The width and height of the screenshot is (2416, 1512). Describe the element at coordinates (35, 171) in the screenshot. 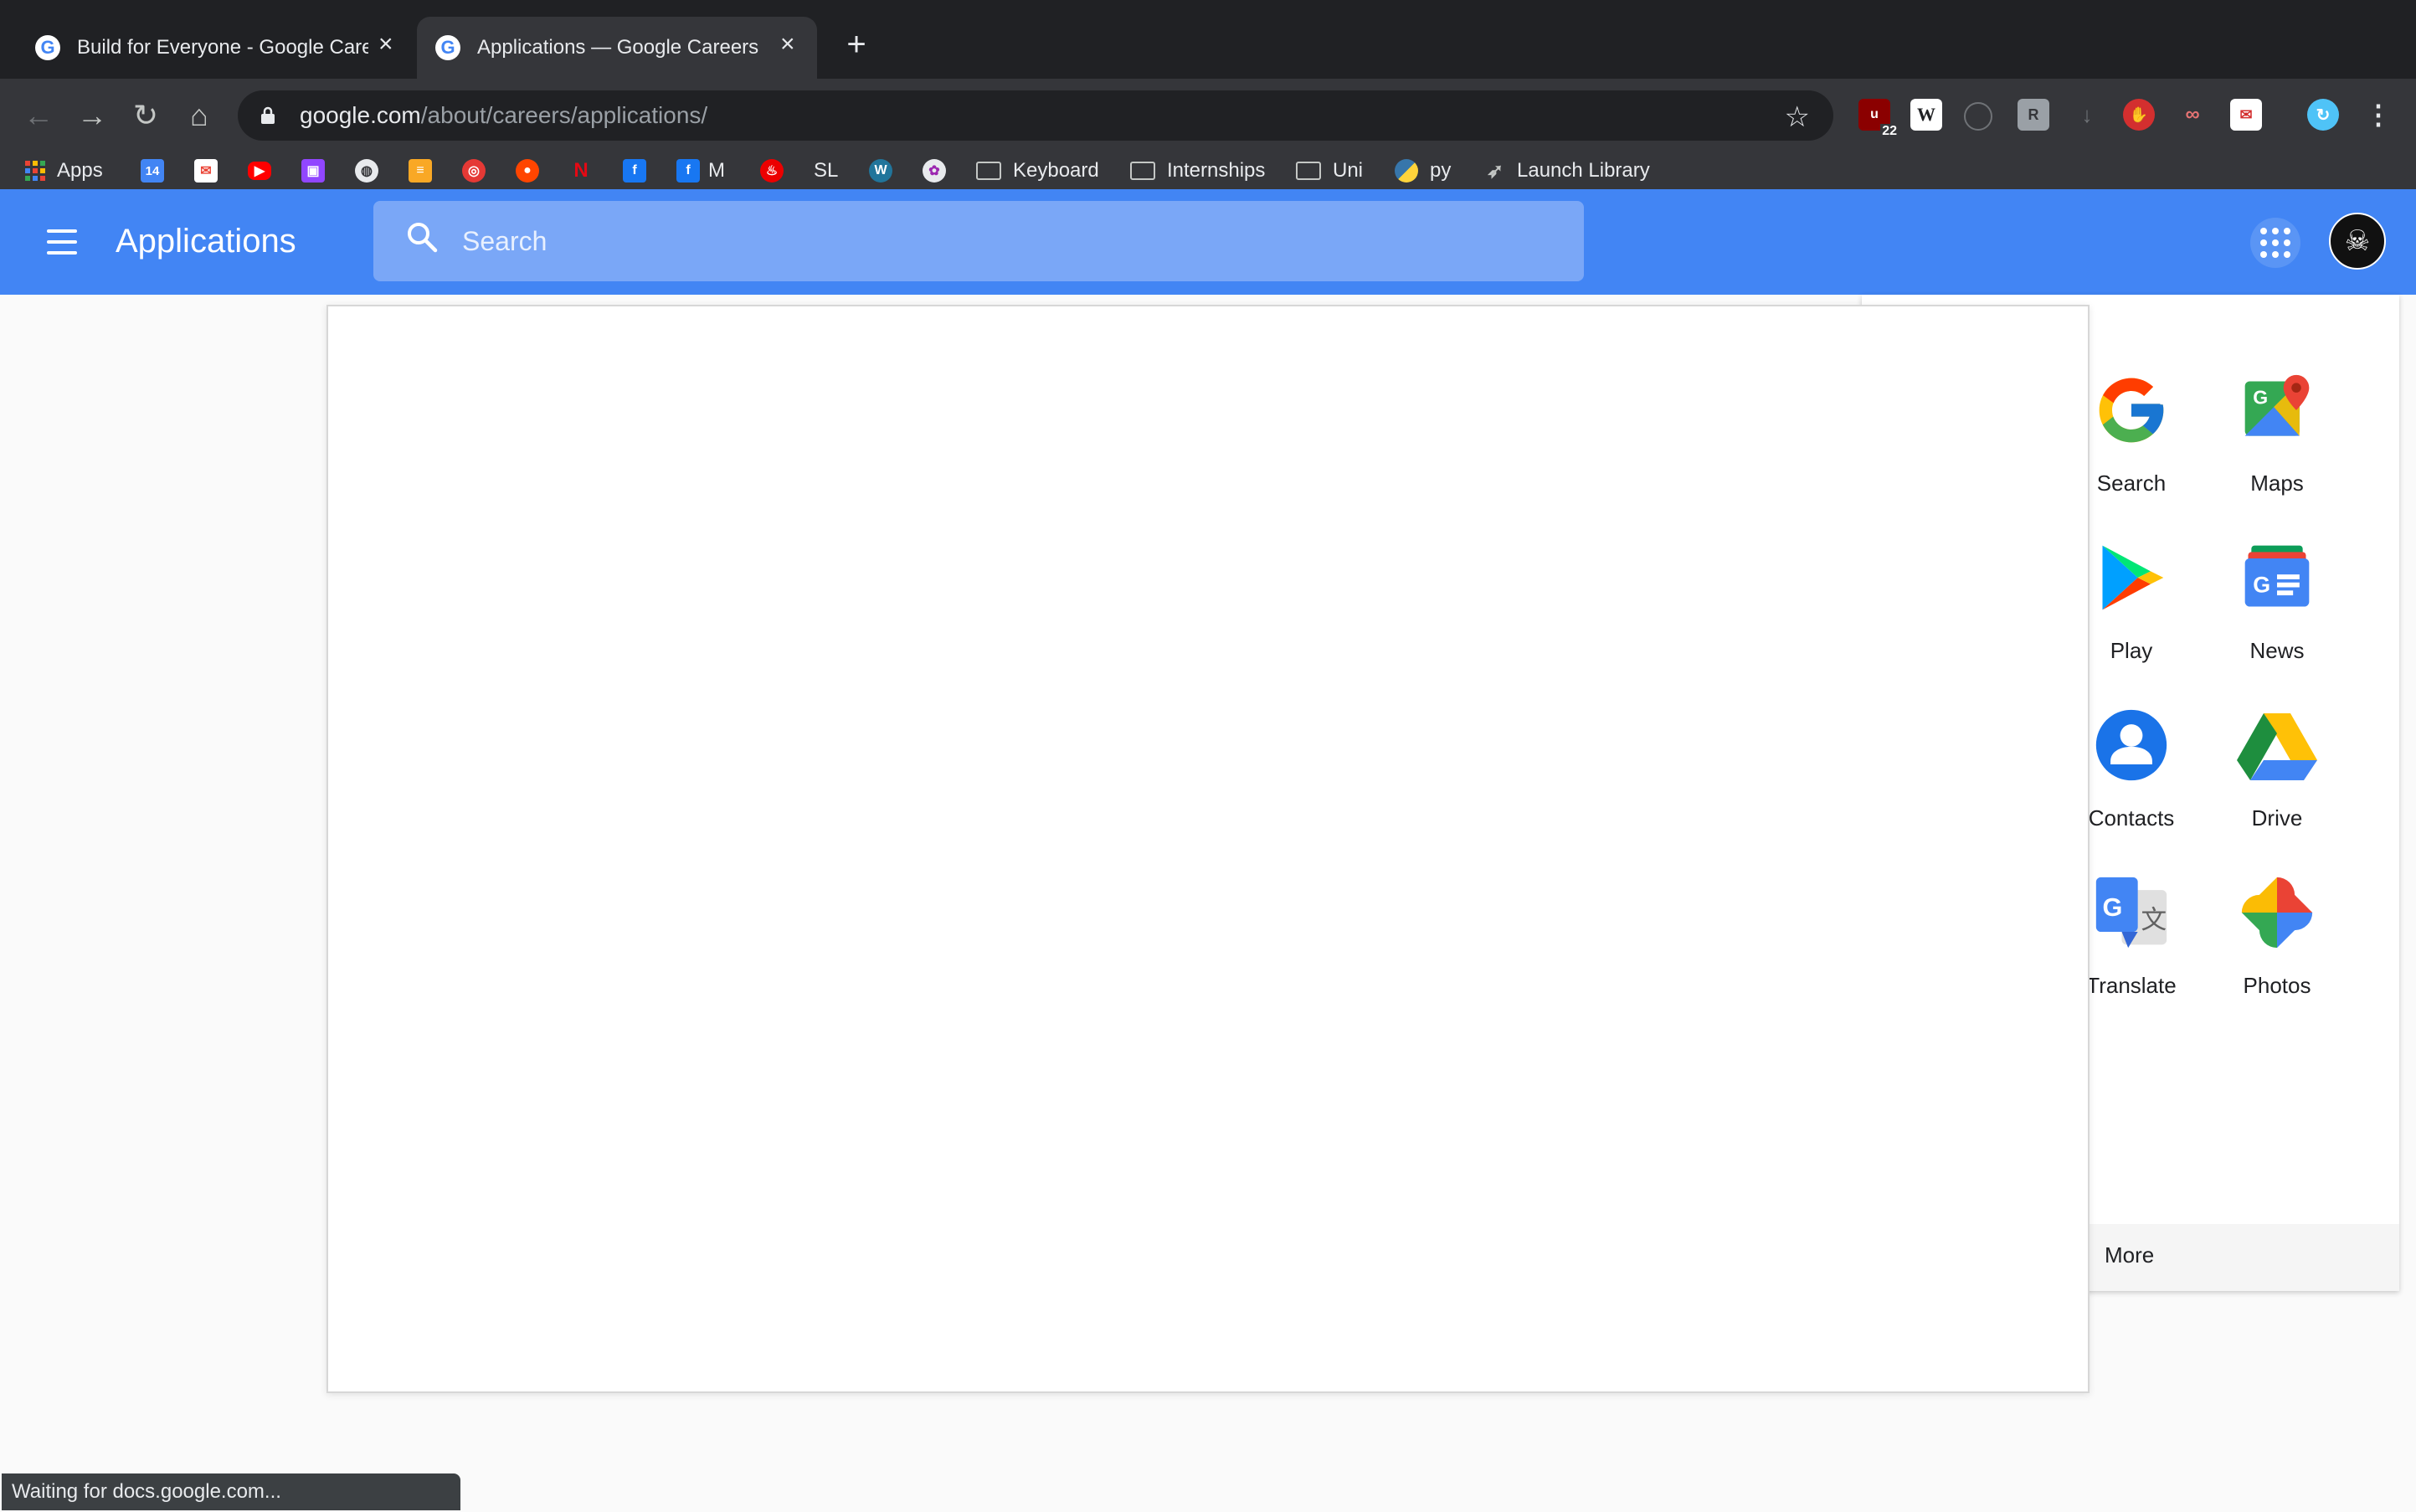

I see `apps-grid-icon` at that location.